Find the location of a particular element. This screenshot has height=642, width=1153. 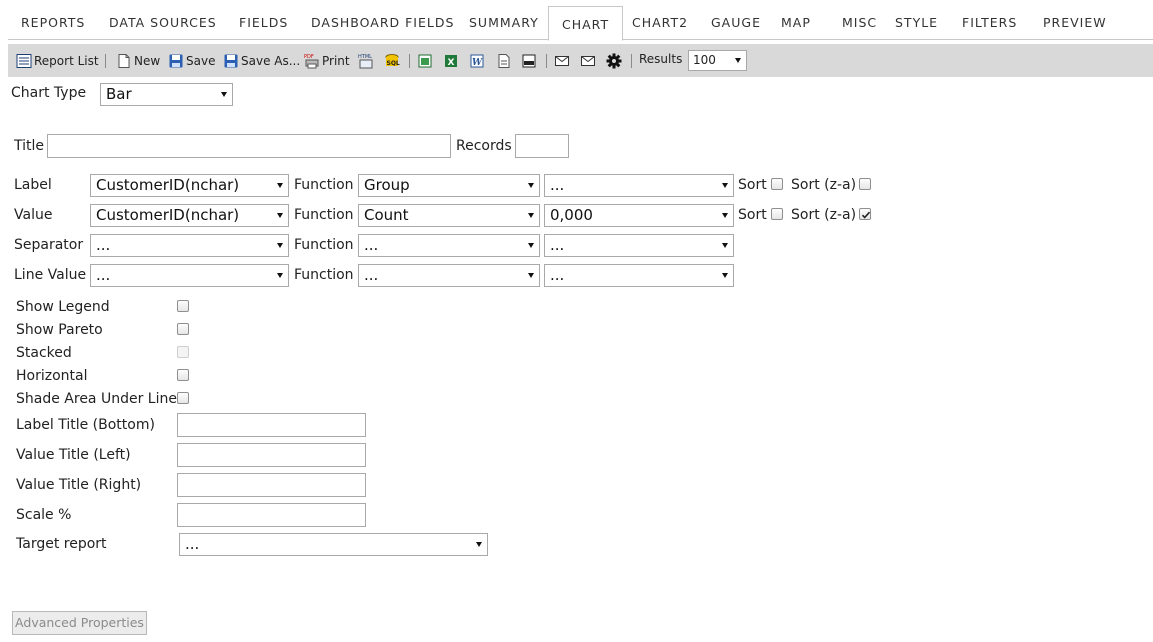

show-pareto-label: Show Pareto is located at coordinates (59, 330).